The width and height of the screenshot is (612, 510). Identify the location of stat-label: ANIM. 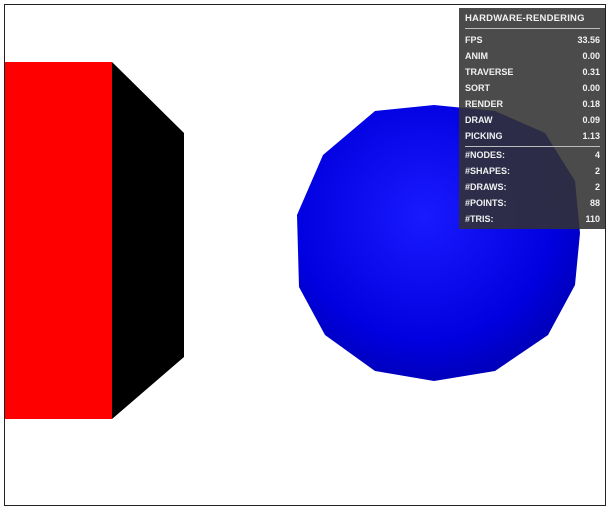
(476, 56).